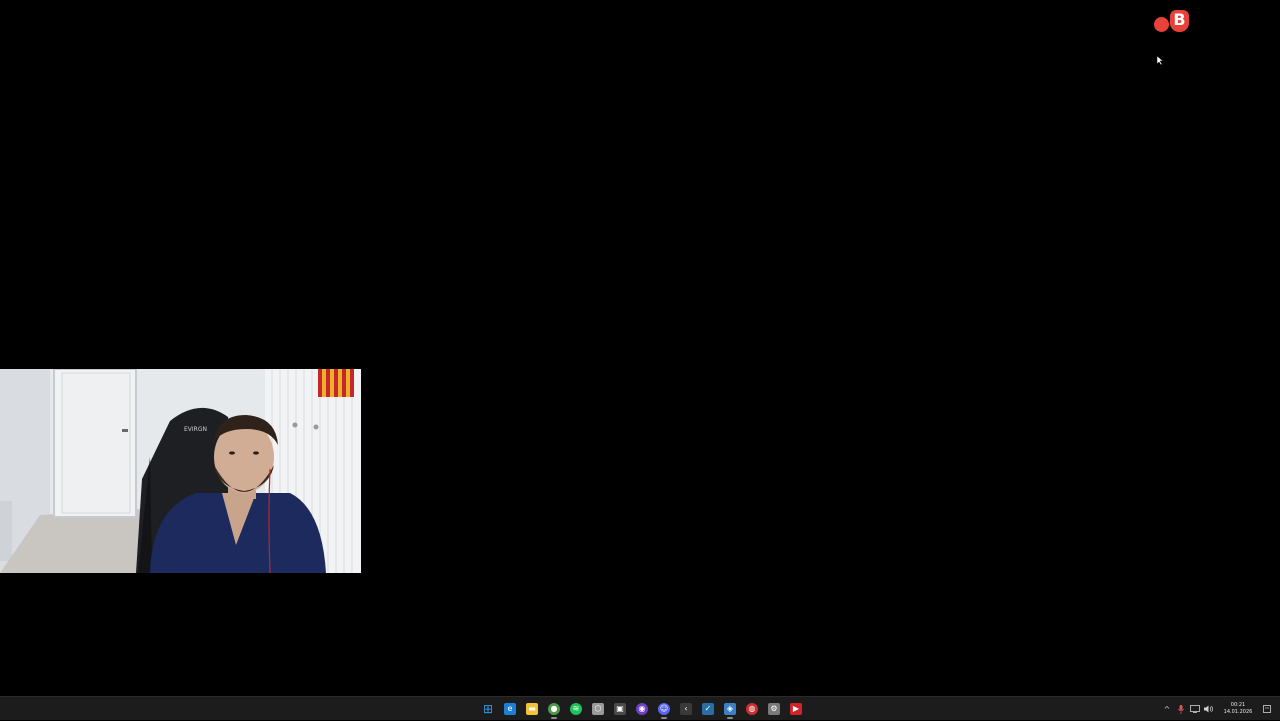  I want to click on steam-icon: ✓, so click(708, 709).